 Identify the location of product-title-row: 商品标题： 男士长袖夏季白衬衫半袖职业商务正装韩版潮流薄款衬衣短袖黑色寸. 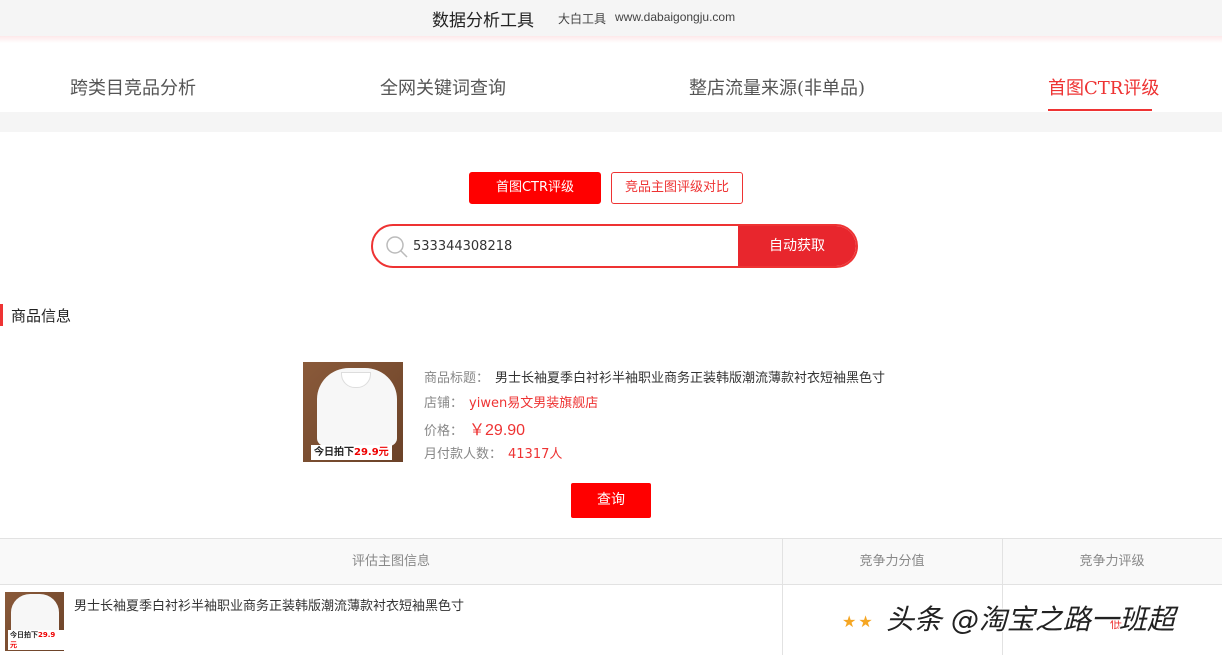
(654, 376).